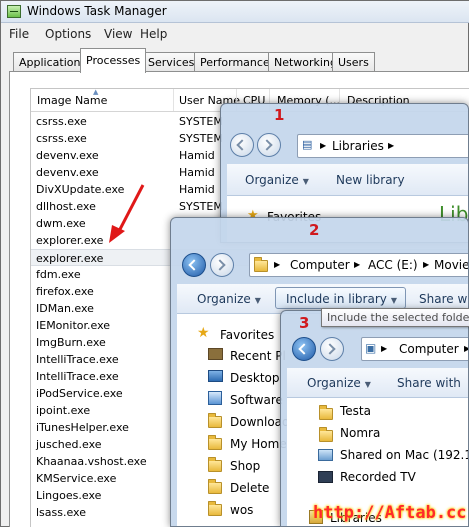 This screenshot has height=527, width=469. Describe the element at coordinates (82, 427) in the screenshot. I see `cell-image-name: iTunesHelper.exe` at that location.